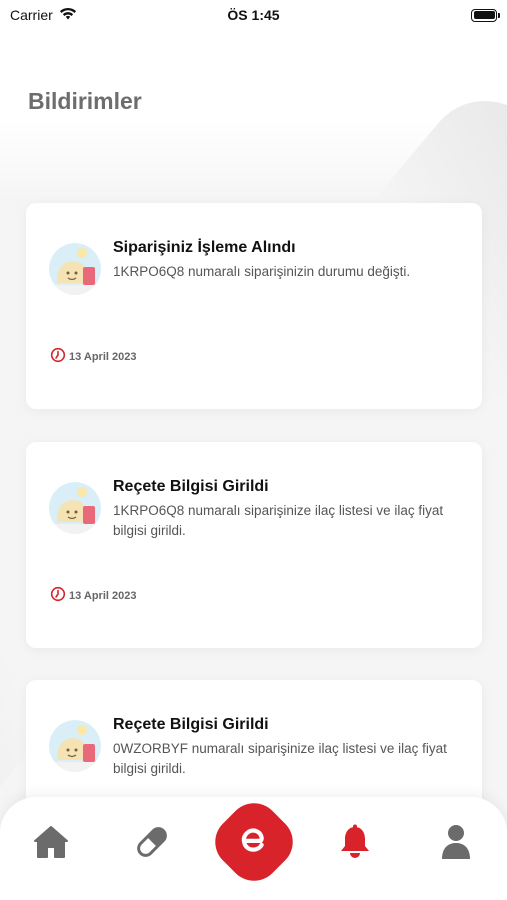 This screenshot has height=900, width=507. I want to click on brand-e-icon, so click(254, 842).